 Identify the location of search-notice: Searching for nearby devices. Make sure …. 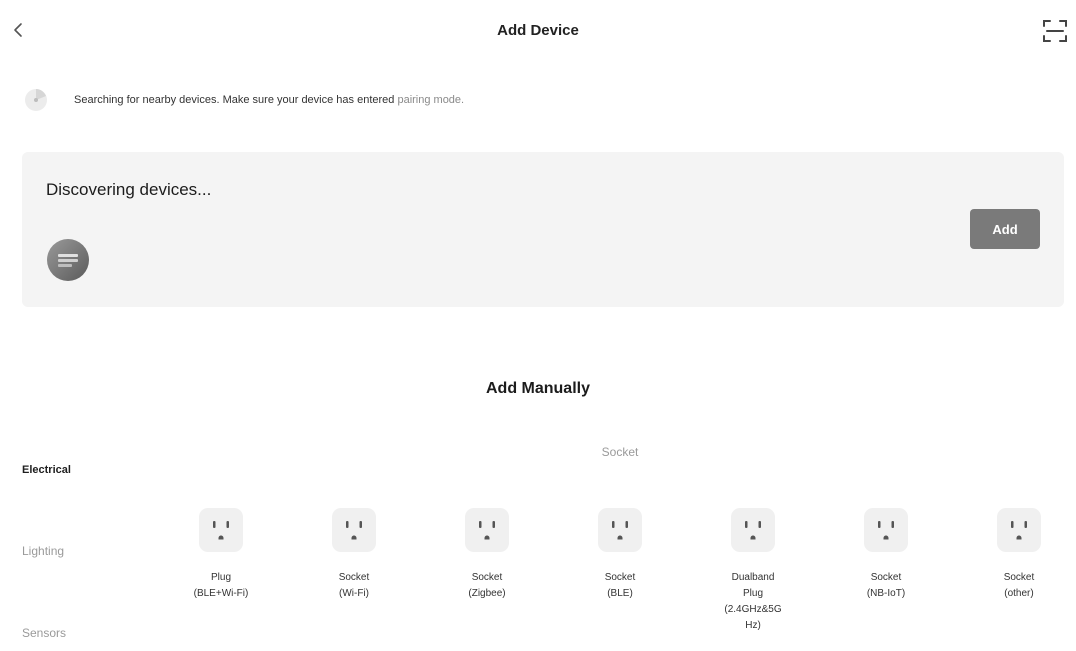
(472, 101).